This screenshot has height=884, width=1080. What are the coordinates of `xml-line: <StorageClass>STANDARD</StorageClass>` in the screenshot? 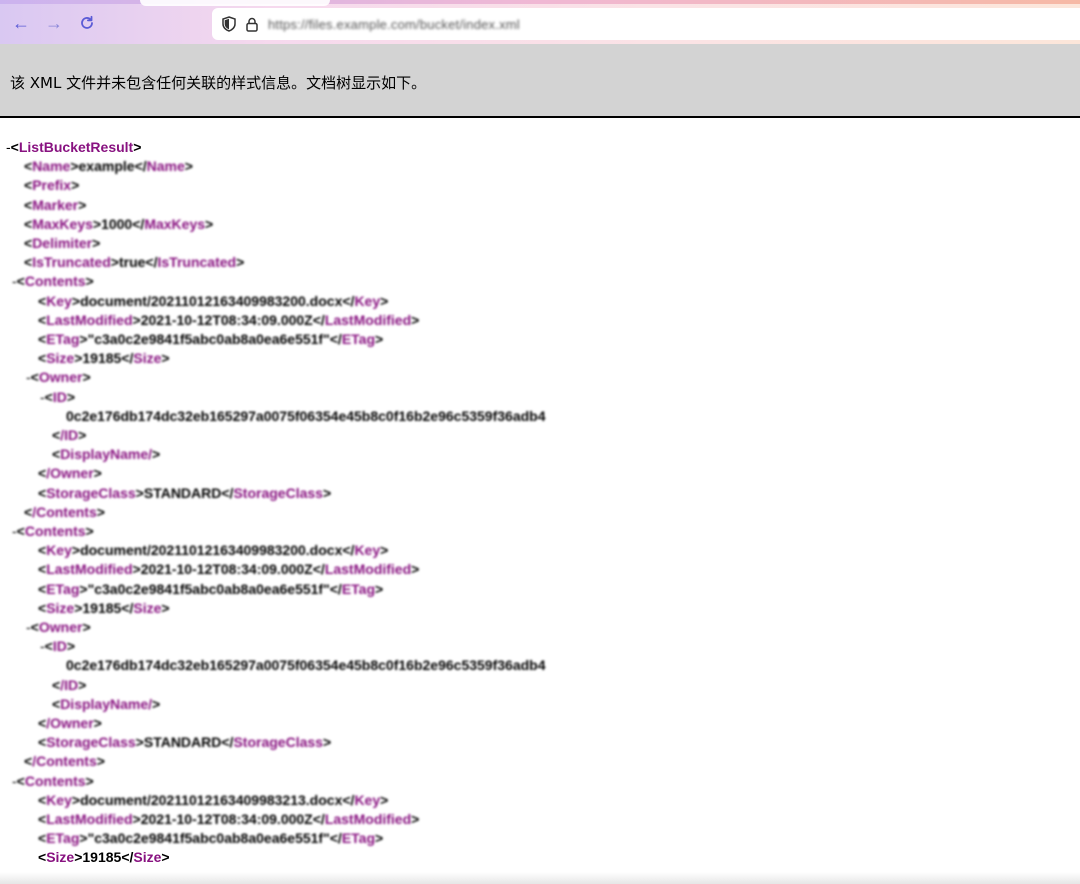 It's located at (184, 493).